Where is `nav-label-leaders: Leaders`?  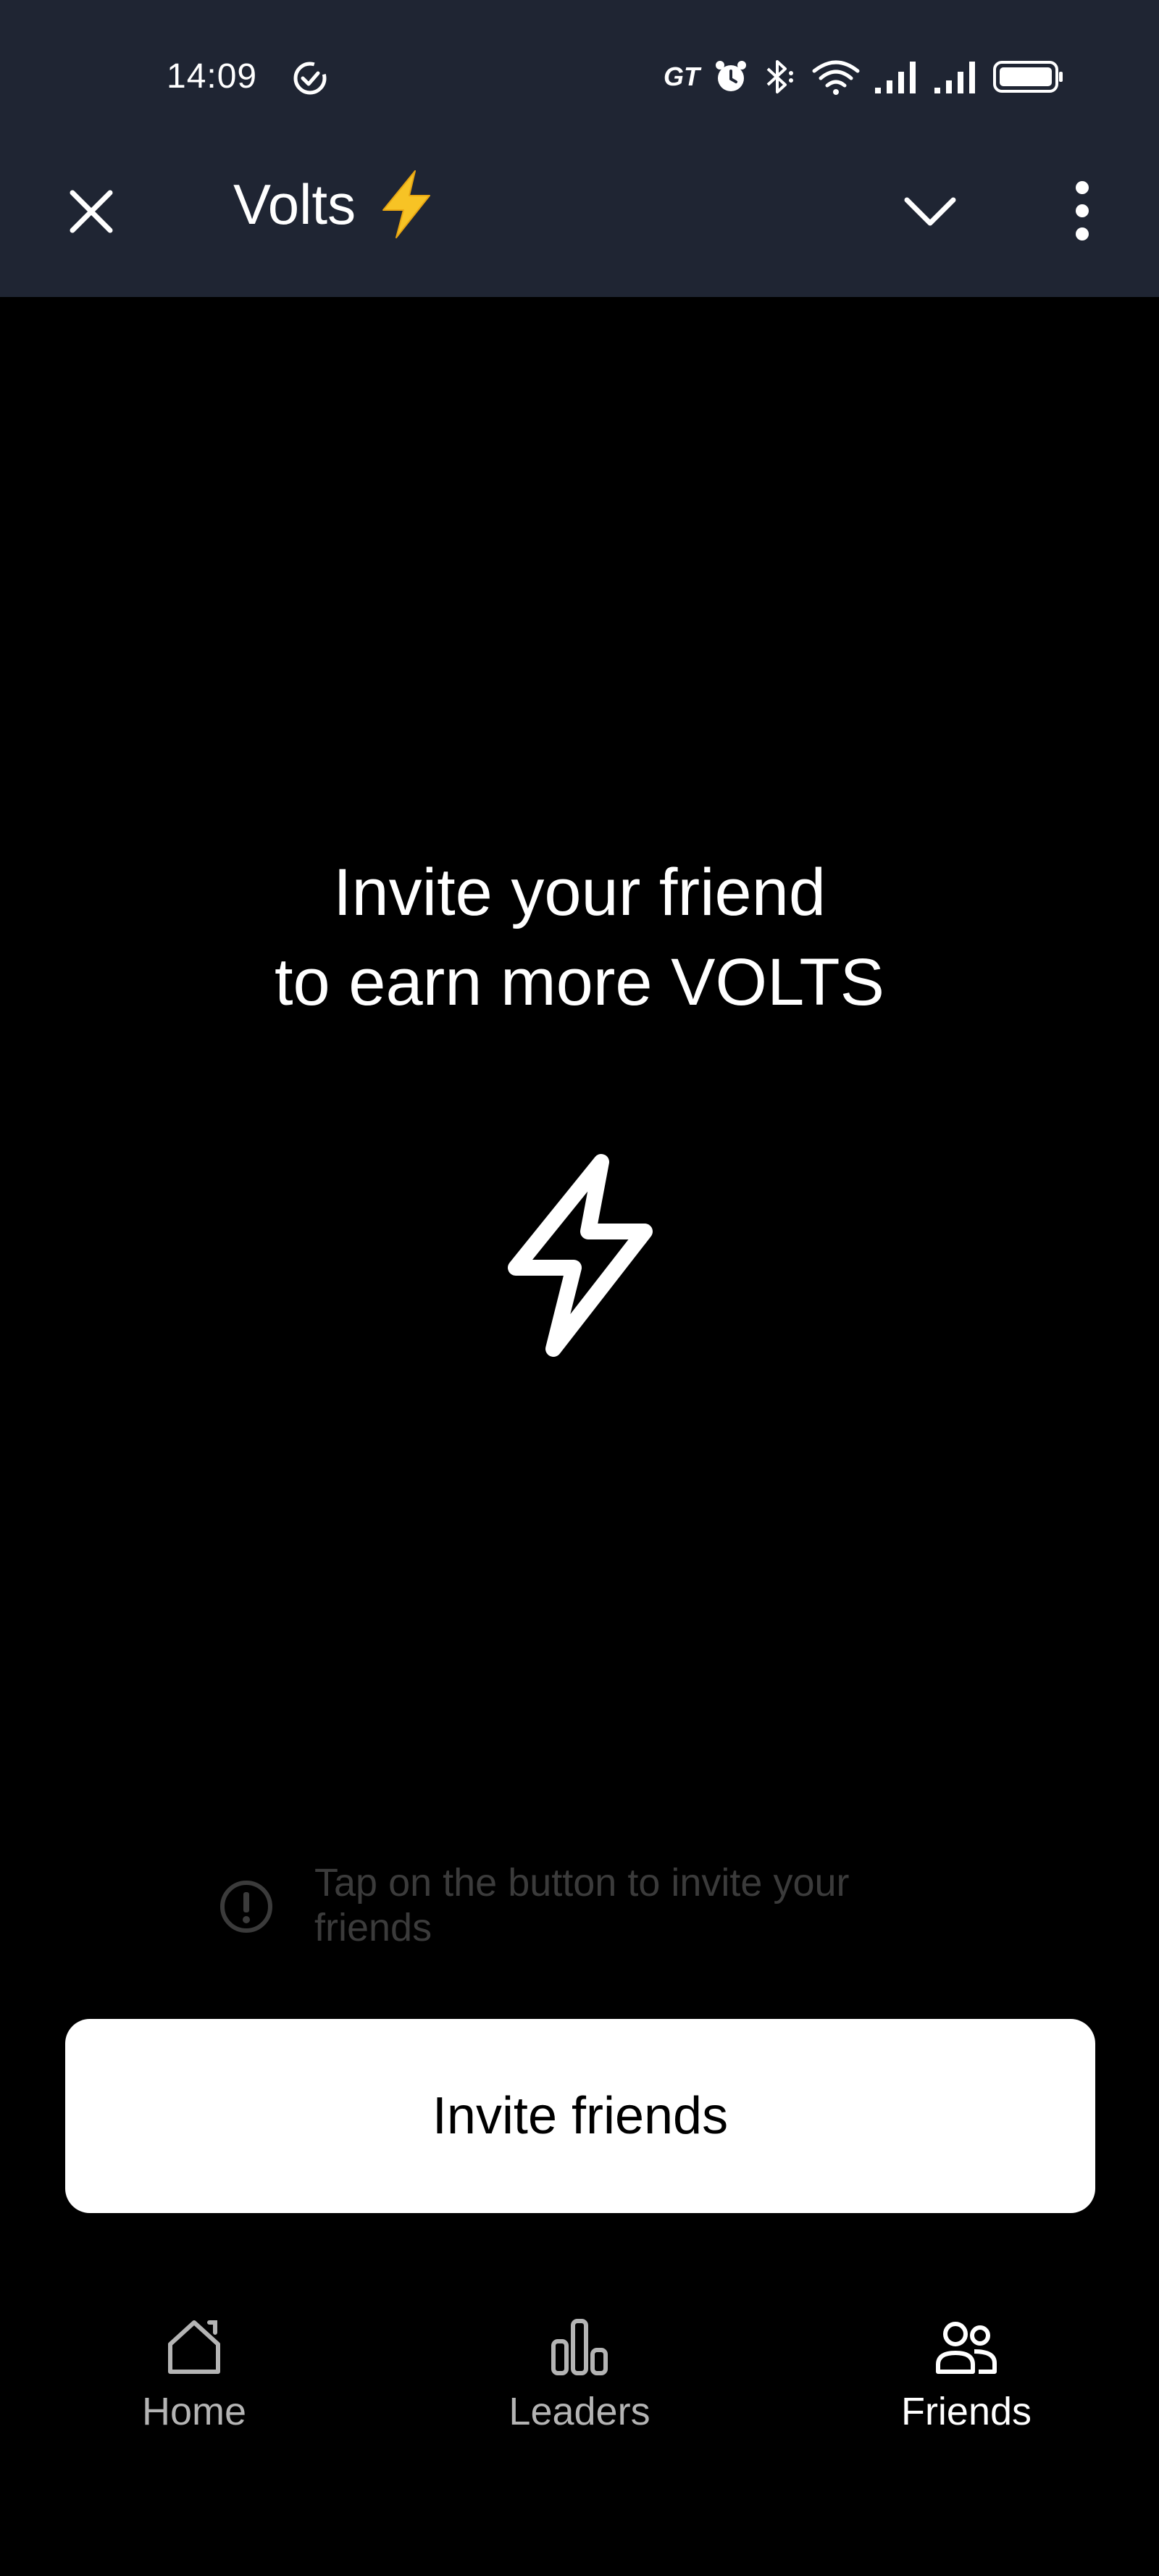
nav-label-leaders: Leaders is located at coordinates (579, 2411).